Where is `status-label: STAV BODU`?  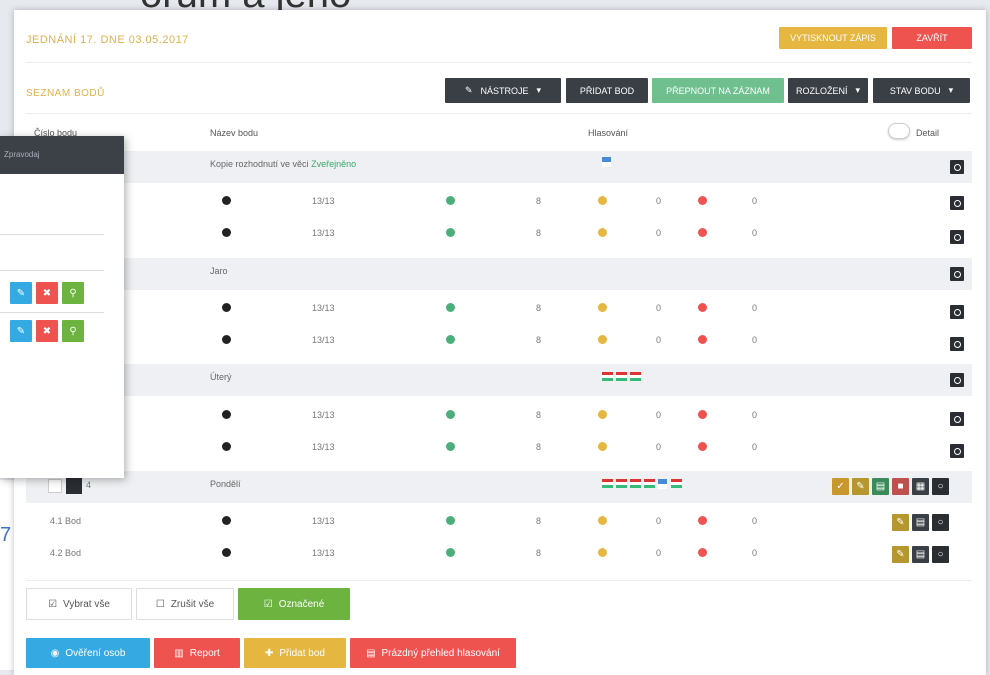 status-label: STAV BODU is located at coordinates (915, 90).